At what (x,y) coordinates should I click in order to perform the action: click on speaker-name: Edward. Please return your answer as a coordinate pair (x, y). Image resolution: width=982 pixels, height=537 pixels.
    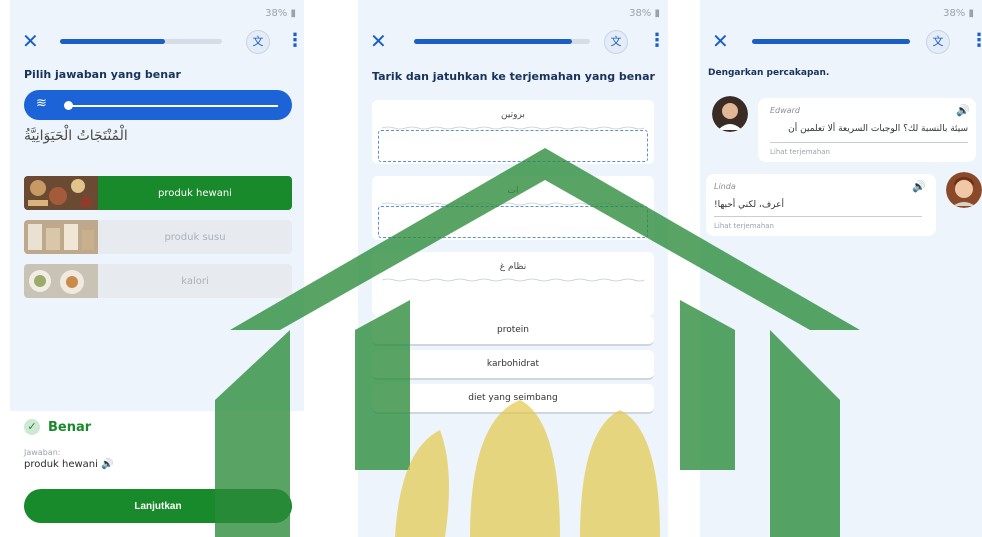
    Looking at the image, I should click on (785, 110).